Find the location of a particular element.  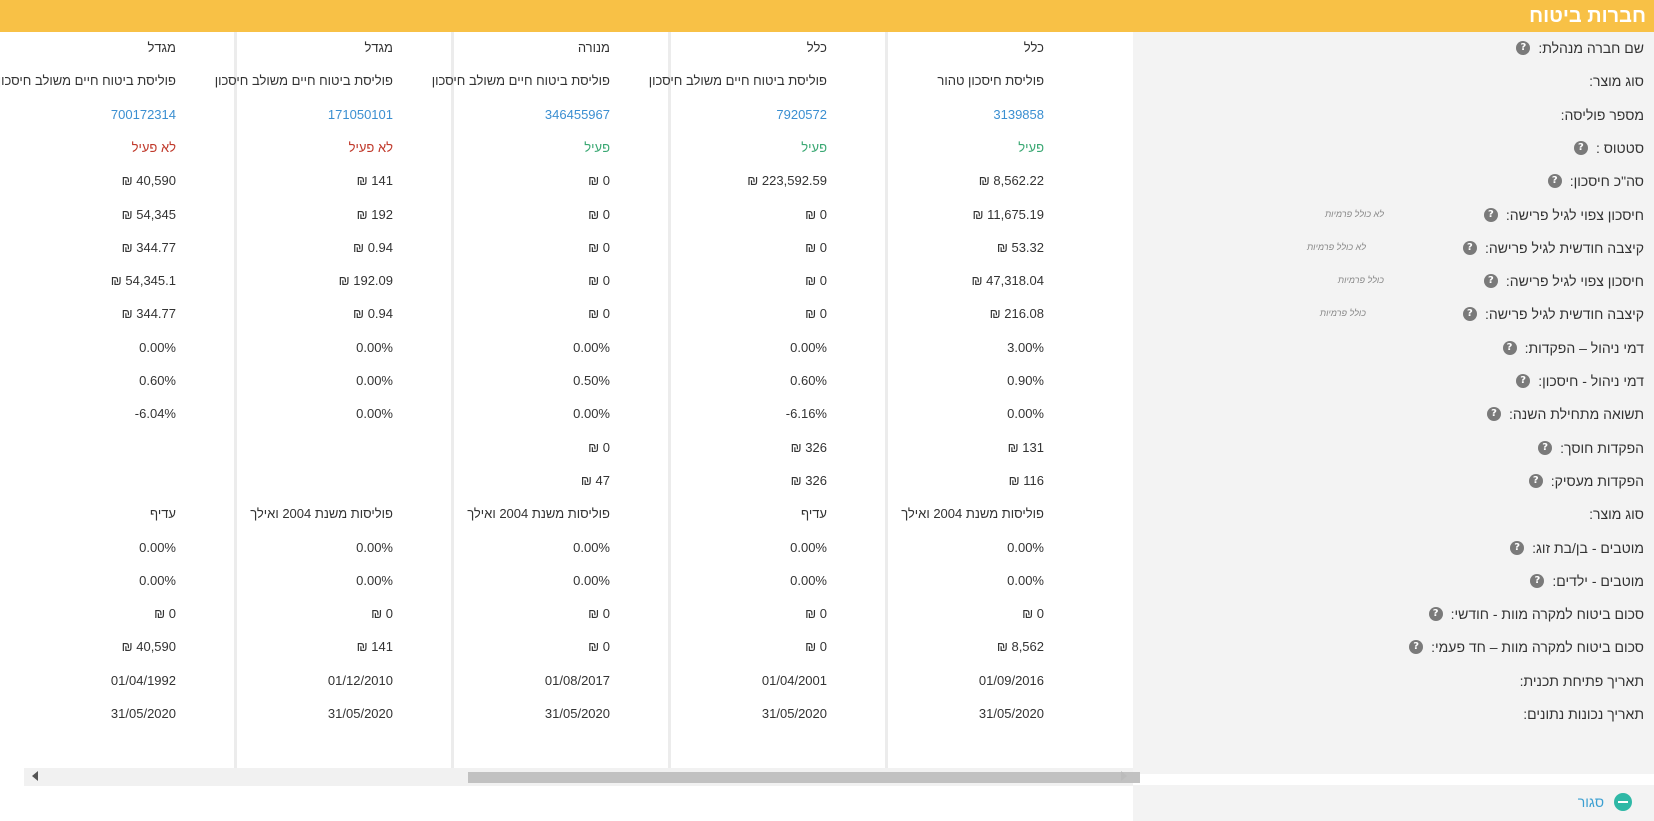

row-label-text: תאריך נכונות נתונים: is located at coordinates (1583, 714).